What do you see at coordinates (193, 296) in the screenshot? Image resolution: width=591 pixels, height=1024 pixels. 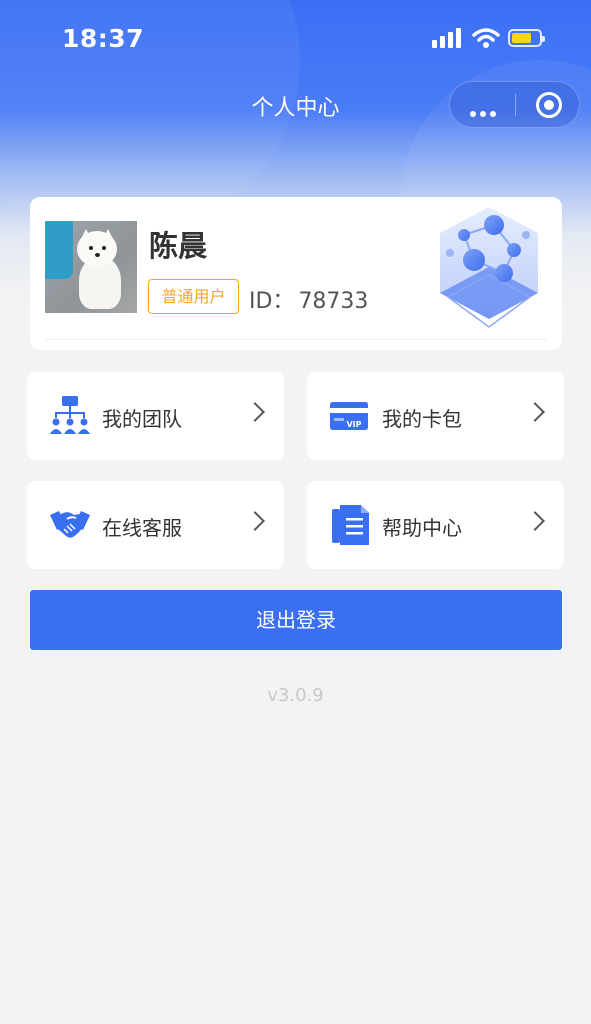 I see `user-level-badge: 普通用户` at bounding box center [193, 296].